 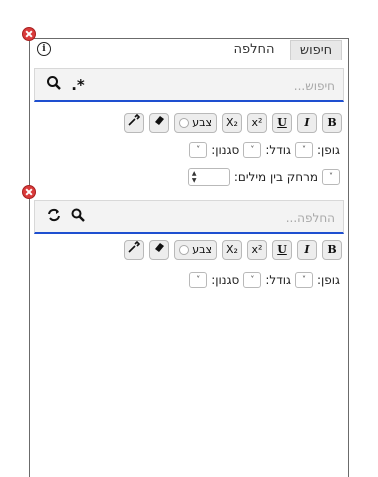 I want to click on find-format-toolbar: B I U x² X₂ צבע, so click(x=233, y=124).